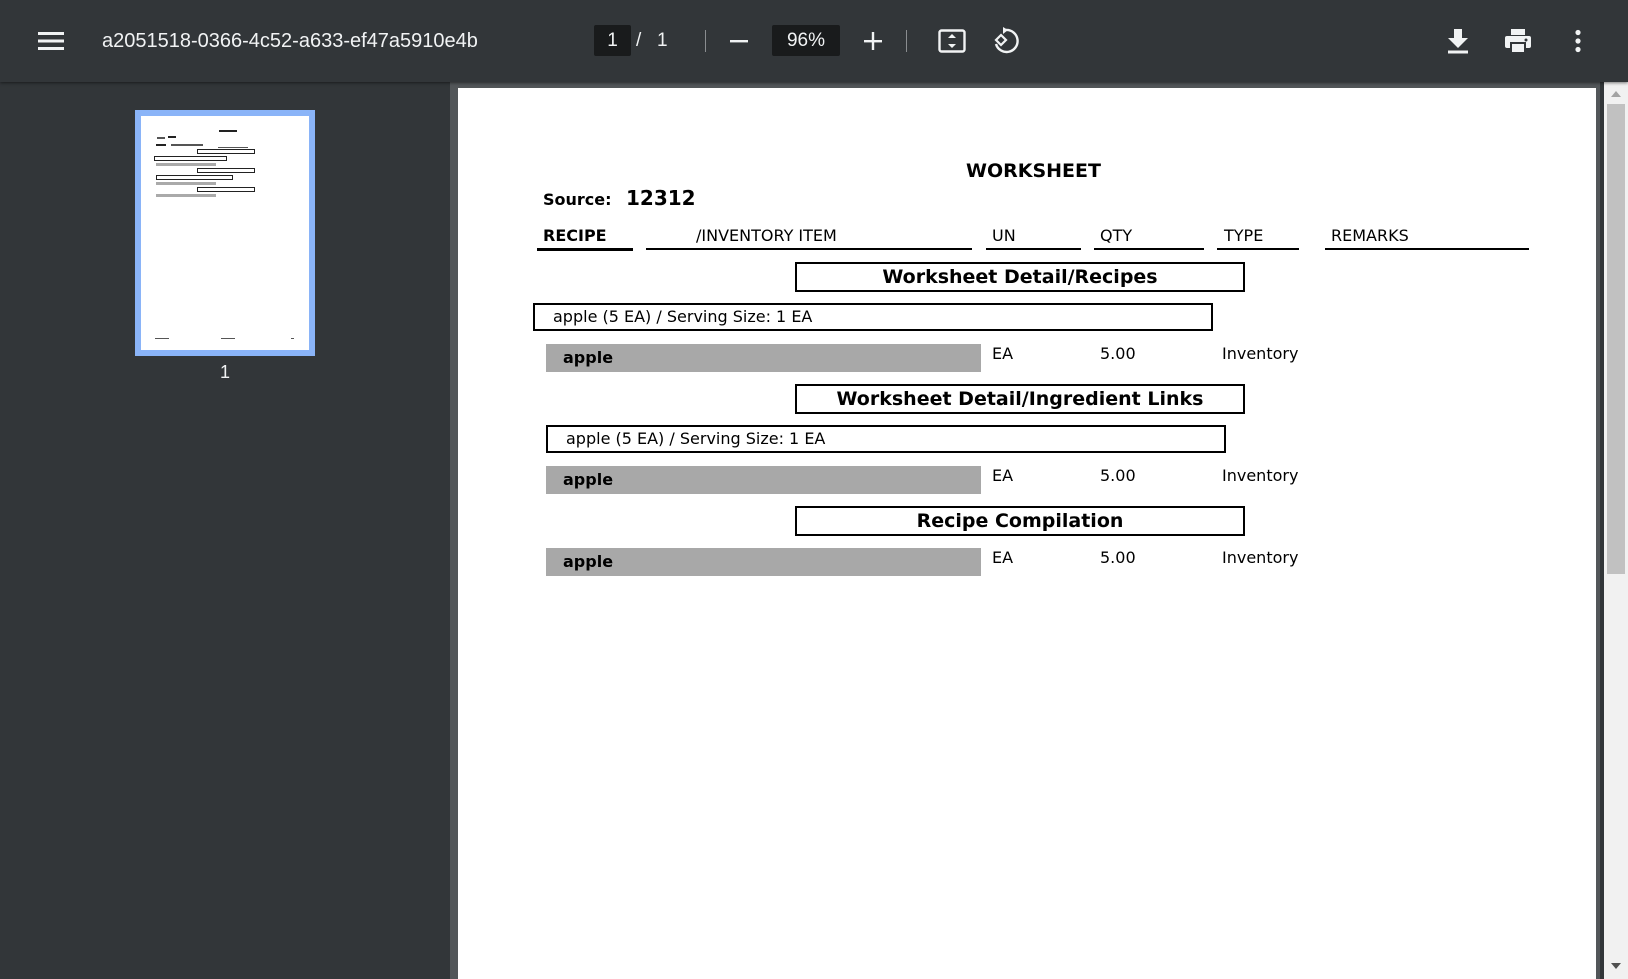 The height and width of the screenshot is (979, 1628). I want to click on thumbnail-page-number: 1, so click(224, 372).